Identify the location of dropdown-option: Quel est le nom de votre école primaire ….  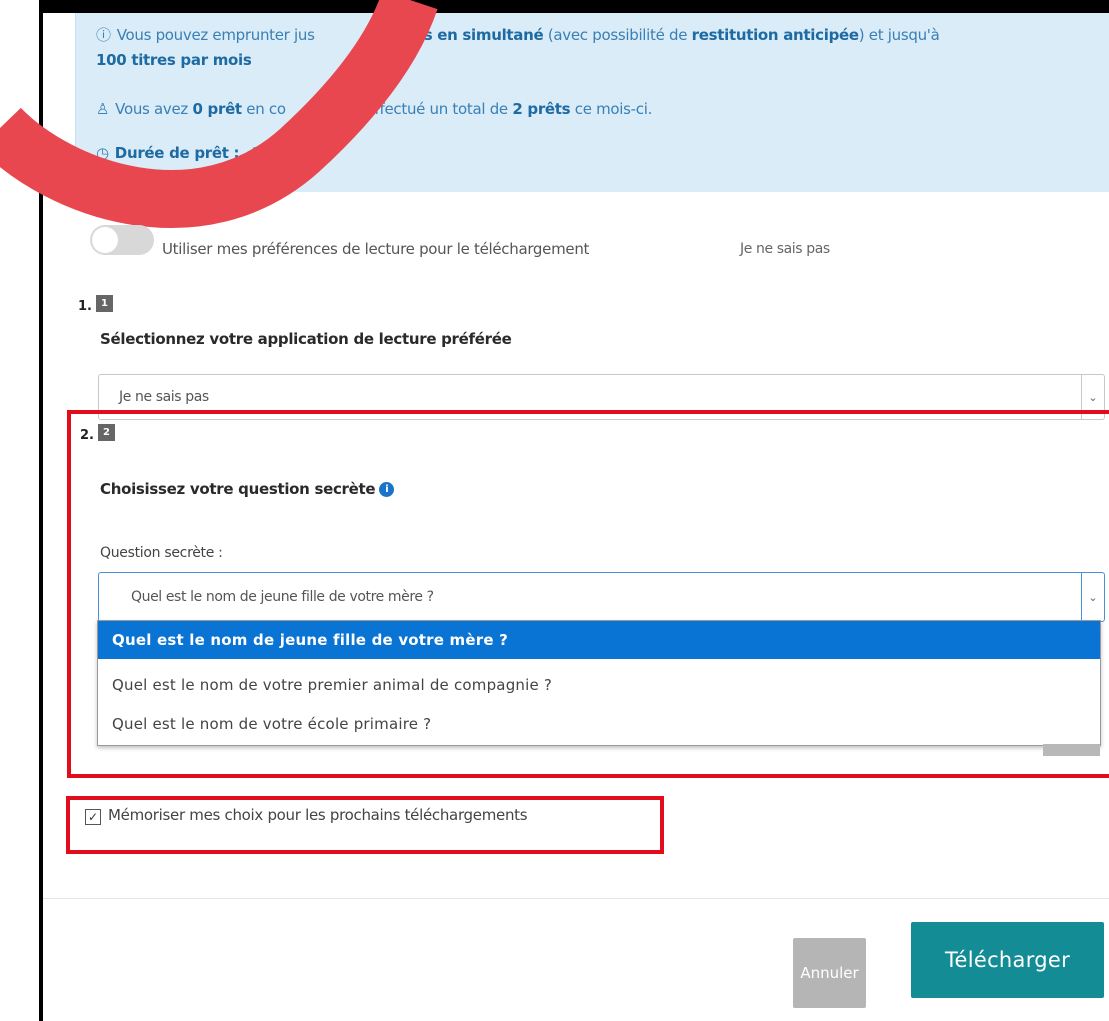
(599, 724).